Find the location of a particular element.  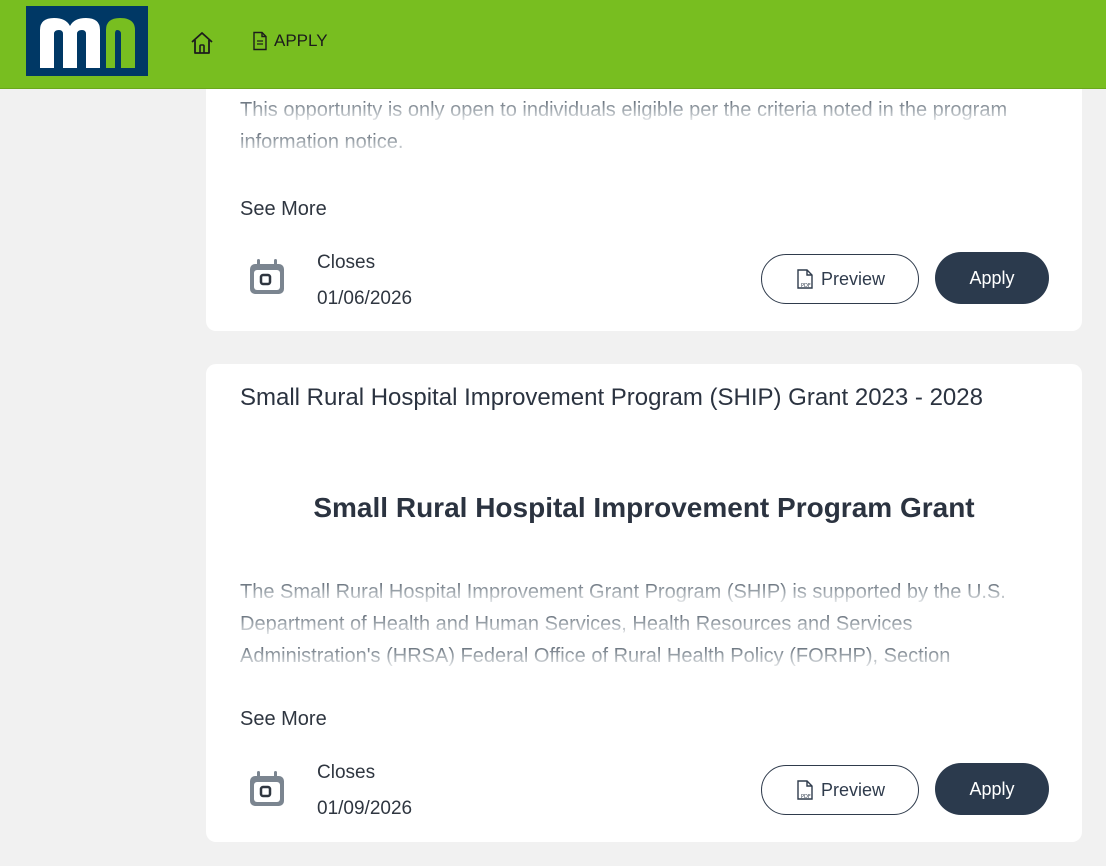

mn-logo is located at coordinates (87, 41).